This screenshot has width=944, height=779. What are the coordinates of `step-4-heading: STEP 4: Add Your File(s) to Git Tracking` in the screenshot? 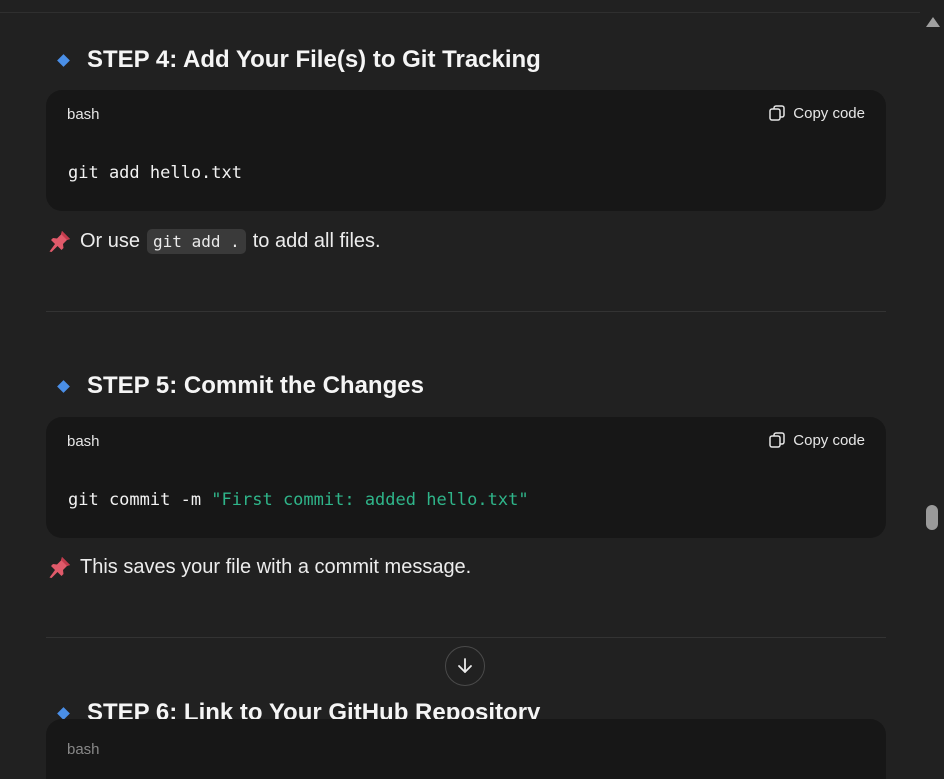 It's located at (297, 60).